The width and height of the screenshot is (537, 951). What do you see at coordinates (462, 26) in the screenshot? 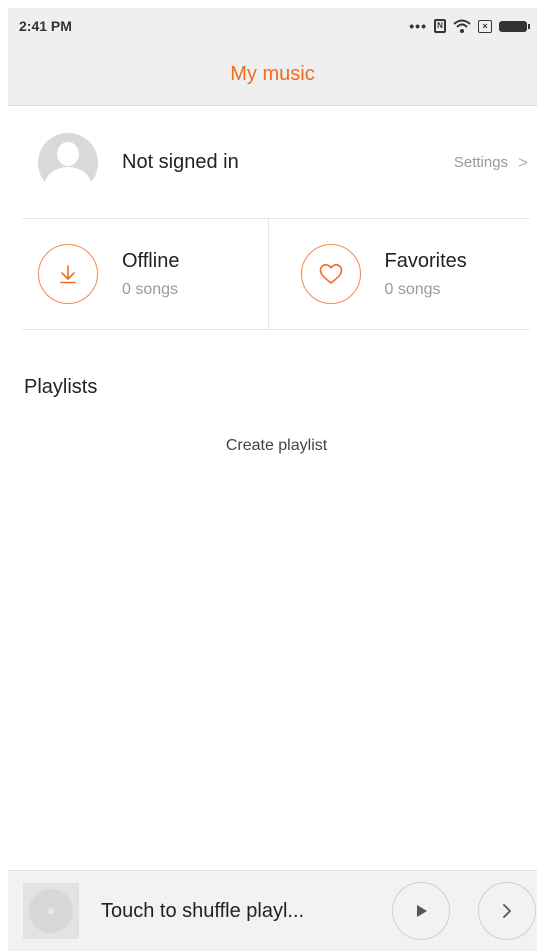
I see `wifi-icon` at bounding box center [462, 26].